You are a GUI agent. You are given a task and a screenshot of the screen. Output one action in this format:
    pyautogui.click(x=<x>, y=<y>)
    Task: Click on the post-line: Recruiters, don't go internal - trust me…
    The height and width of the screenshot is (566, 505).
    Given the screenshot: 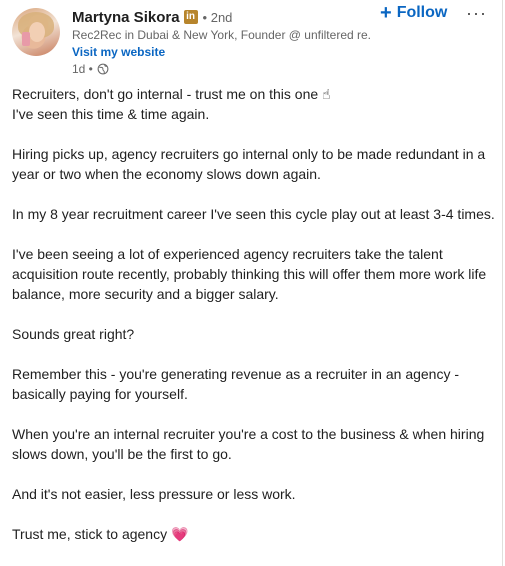 What is the action you would take?
    pyautogui.click(x=171, y=94)
    